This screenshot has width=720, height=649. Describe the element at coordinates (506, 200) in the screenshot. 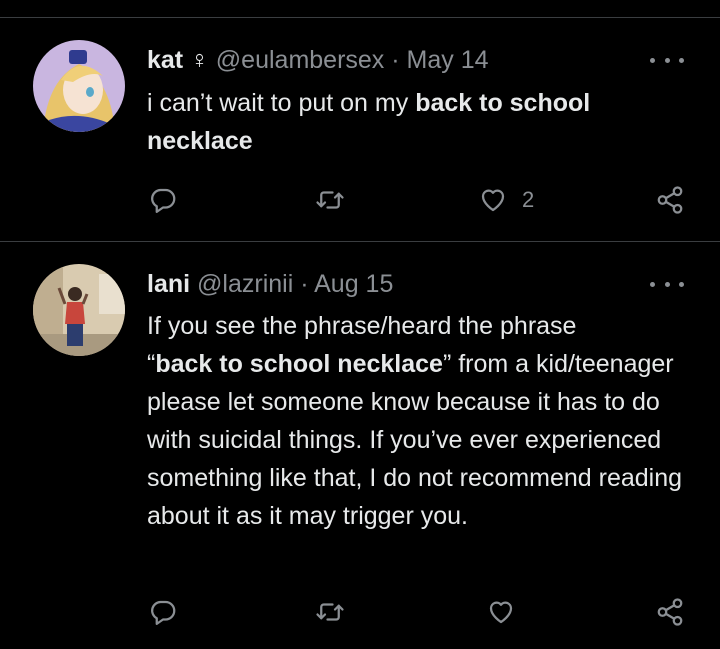

I see `like-button: 2` at that location.